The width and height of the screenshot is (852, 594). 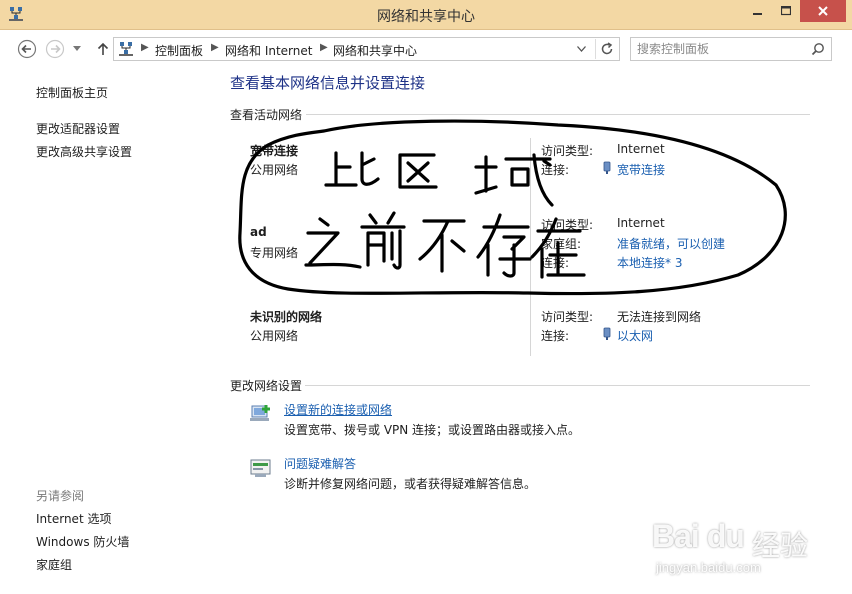 I want to click on setup-new-connection-description: 设置宽带、拨号或 VPN 连接；或设置路由器或接入点。, so click(x=432, y=430).